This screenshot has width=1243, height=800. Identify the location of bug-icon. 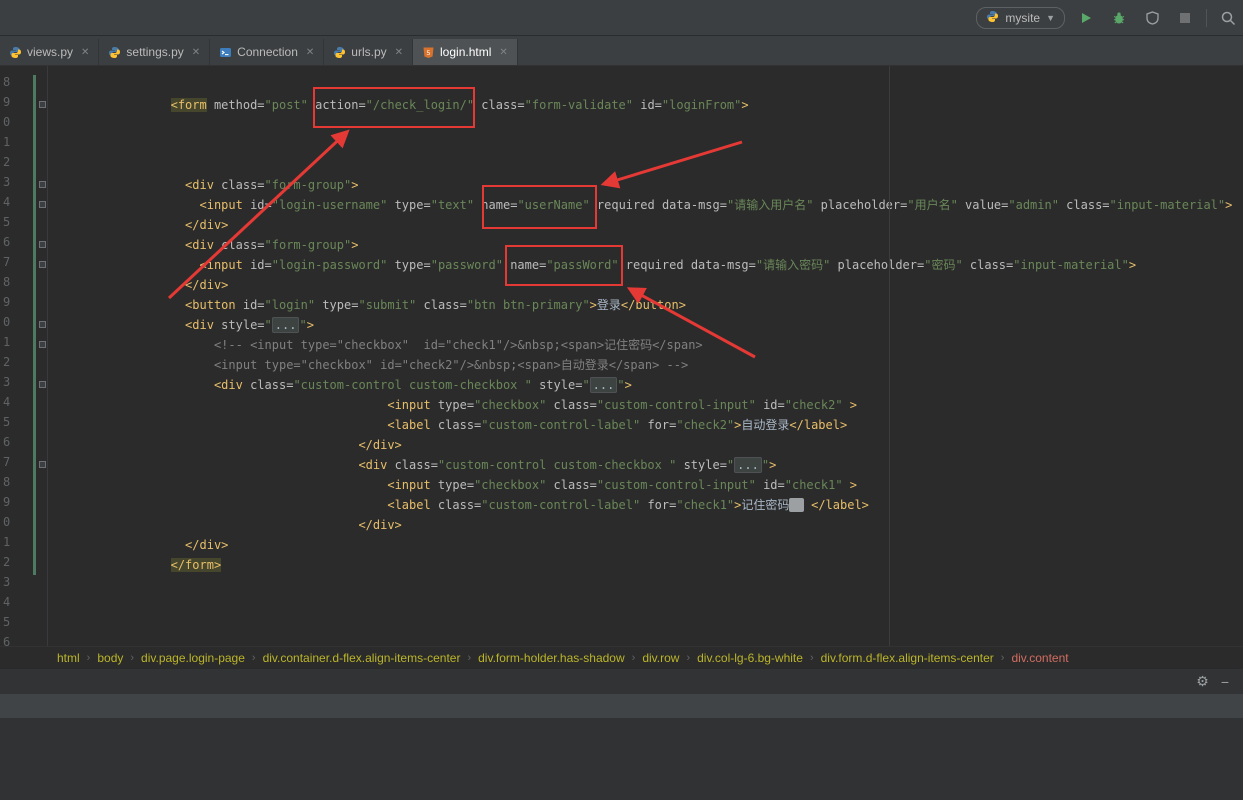
(1119, 17).